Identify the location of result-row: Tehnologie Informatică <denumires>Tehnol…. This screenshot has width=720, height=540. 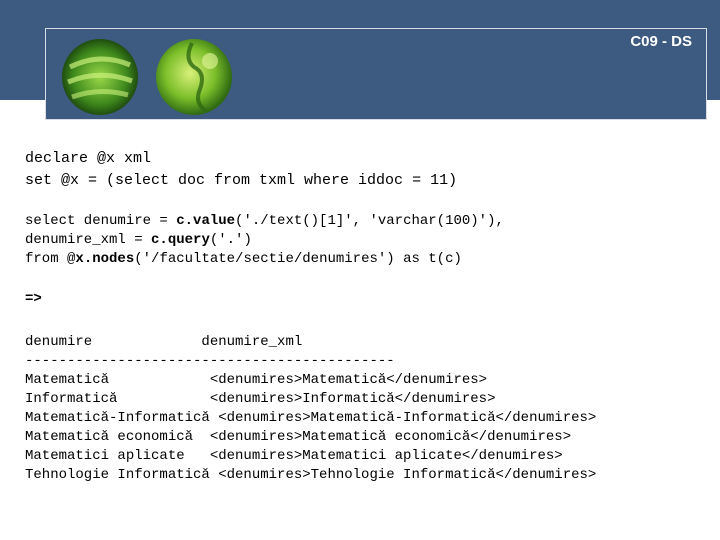
(311, 475).